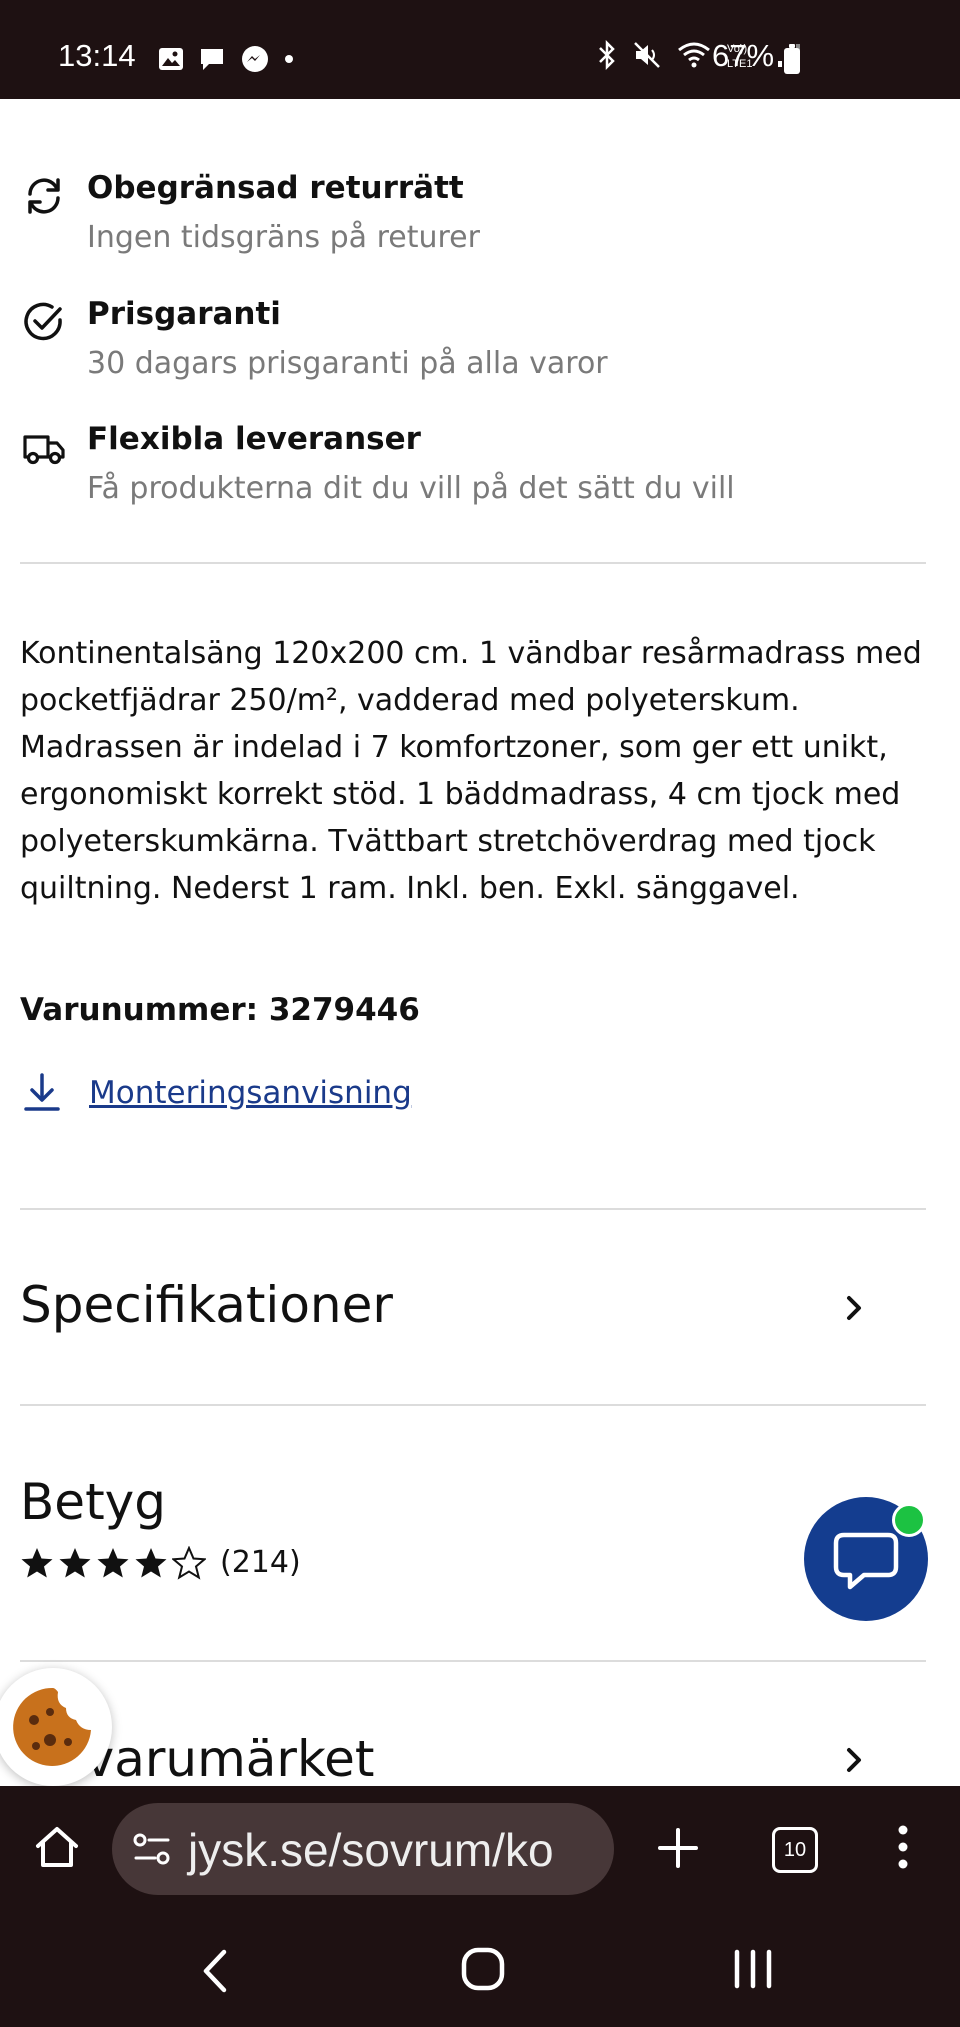 This screenshot has height=2027, width=960. I want to click on chat-icon, so click(212, 59).